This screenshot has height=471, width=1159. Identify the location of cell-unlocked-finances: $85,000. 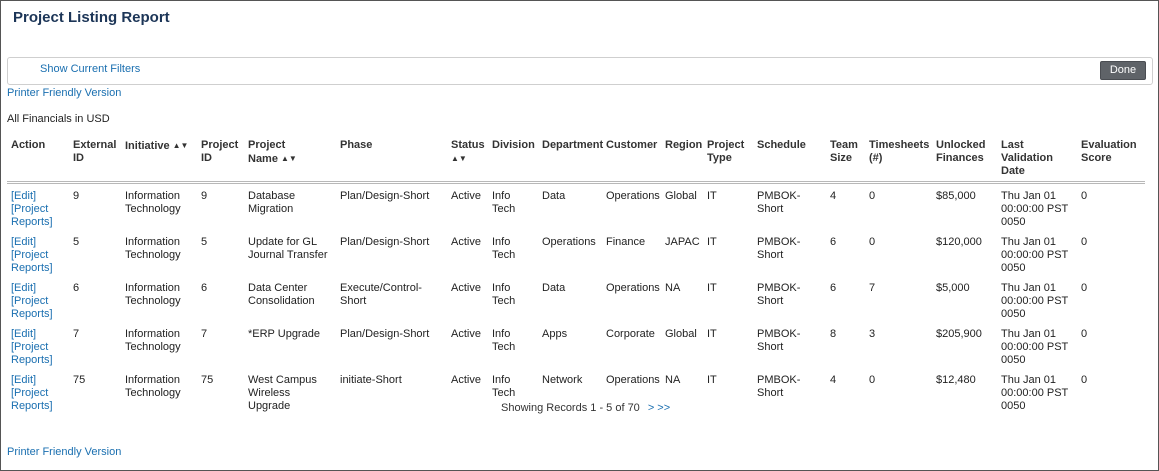
(956, 196).